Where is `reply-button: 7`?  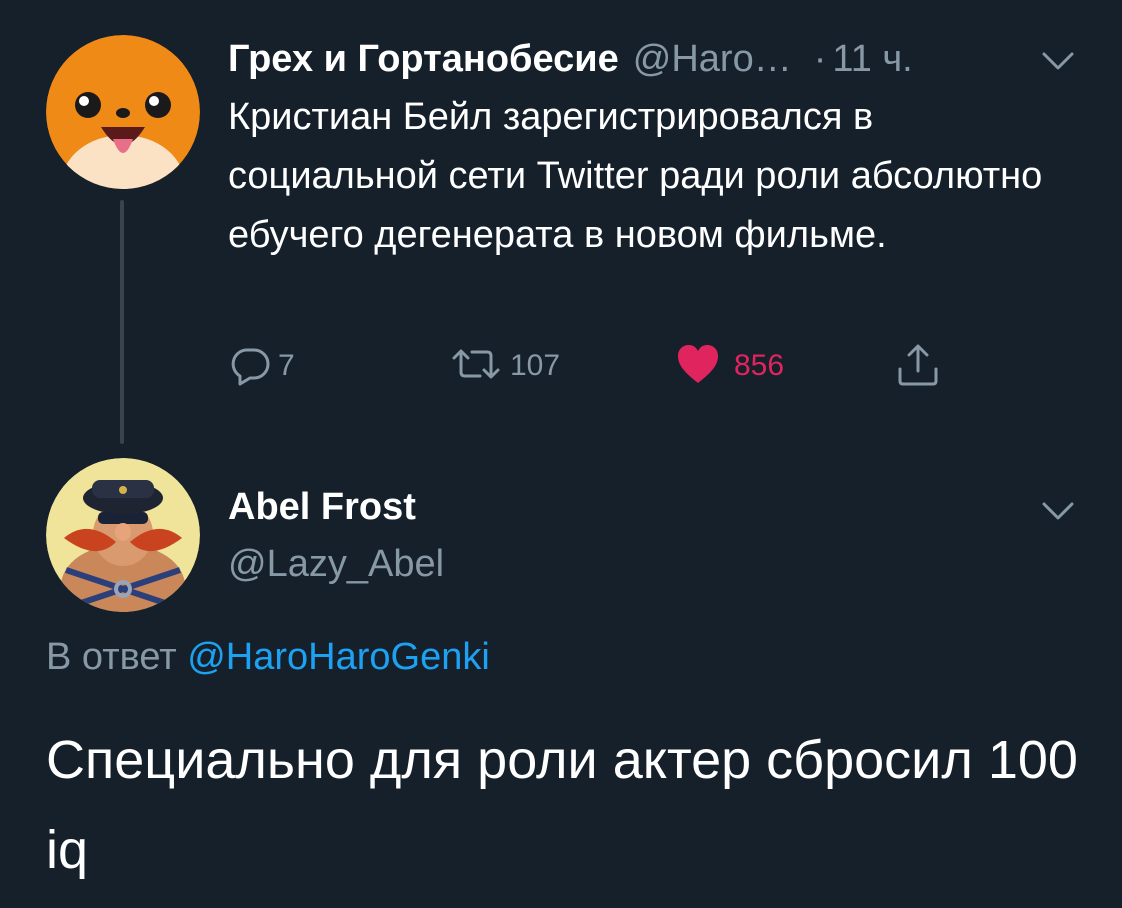 reply-button: 7 is located at coordinates (261, 366).